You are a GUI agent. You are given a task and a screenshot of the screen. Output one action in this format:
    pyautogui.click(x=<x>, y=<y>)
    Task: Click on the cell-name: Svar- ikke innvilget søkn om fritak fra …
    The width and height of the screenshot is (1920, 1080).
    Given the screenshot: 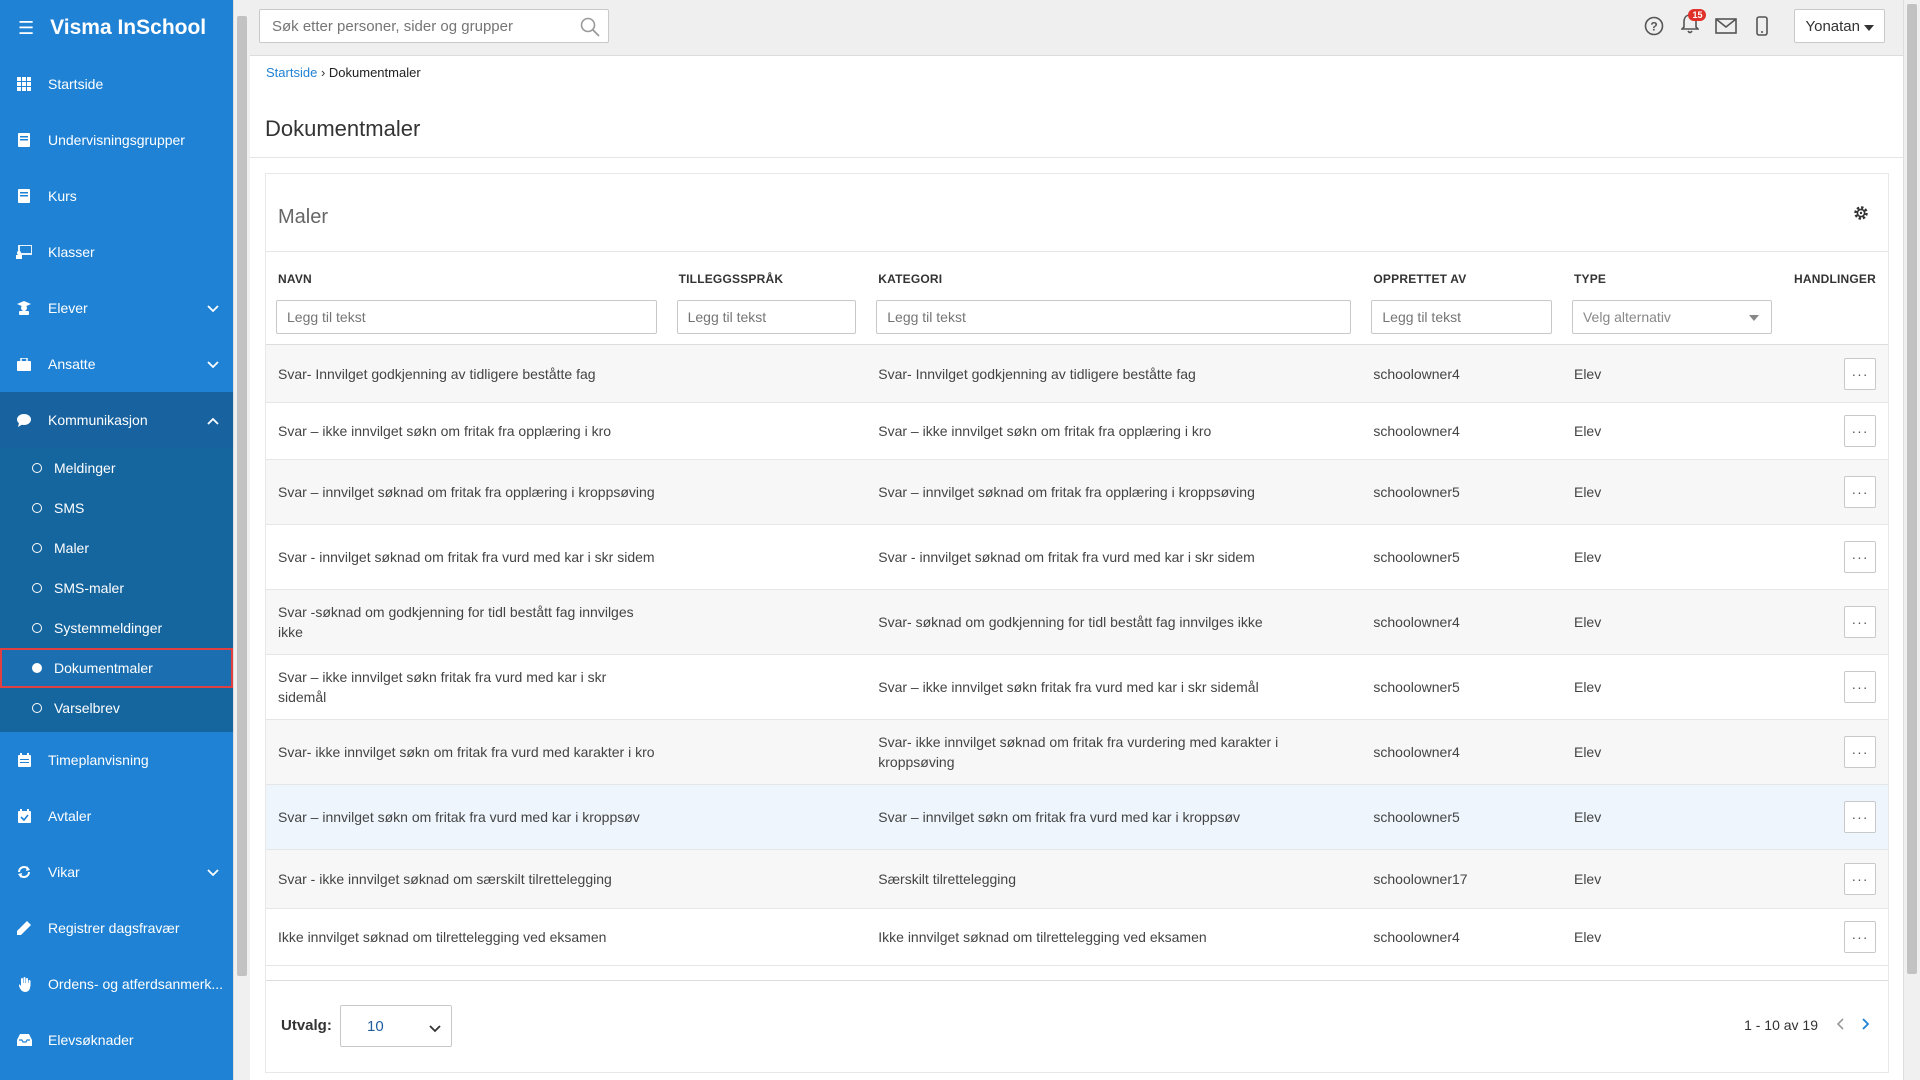 What is the action you would take?
    pyautogui.click(x=466, y=752)
    